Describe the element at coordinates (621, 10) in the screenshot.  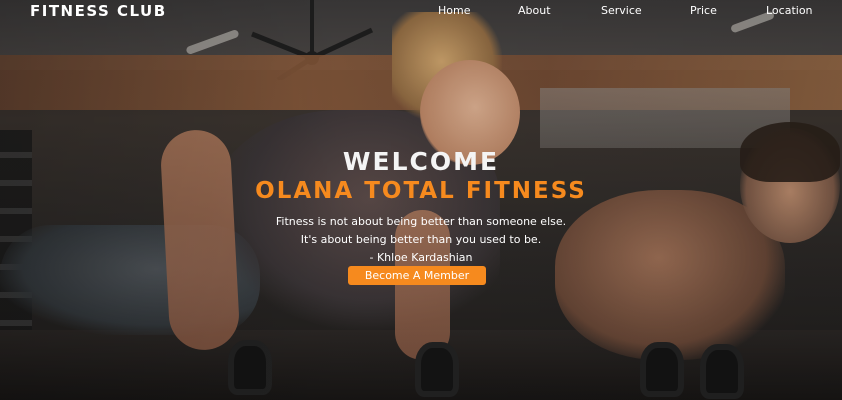
I see `nav-link-service: Service` at that location.